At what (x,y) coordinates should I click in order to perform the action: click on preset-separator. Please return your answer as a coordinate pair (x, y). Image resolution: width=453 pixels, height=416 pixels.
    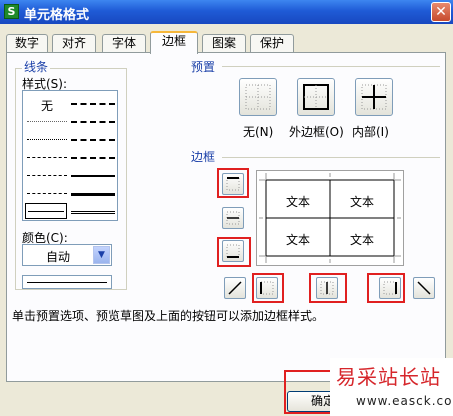
    Looking at the image, I should click on (331, 66).